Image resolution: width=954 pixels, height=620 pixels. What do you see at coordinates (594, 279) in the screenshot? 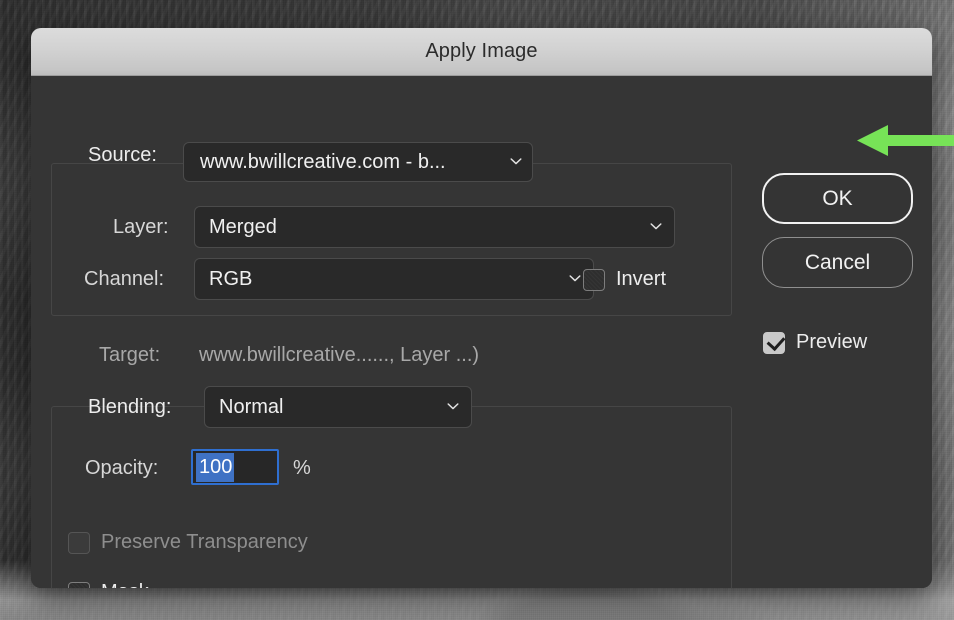
I see `invert-checkbox` at bounding box center [594, 279].